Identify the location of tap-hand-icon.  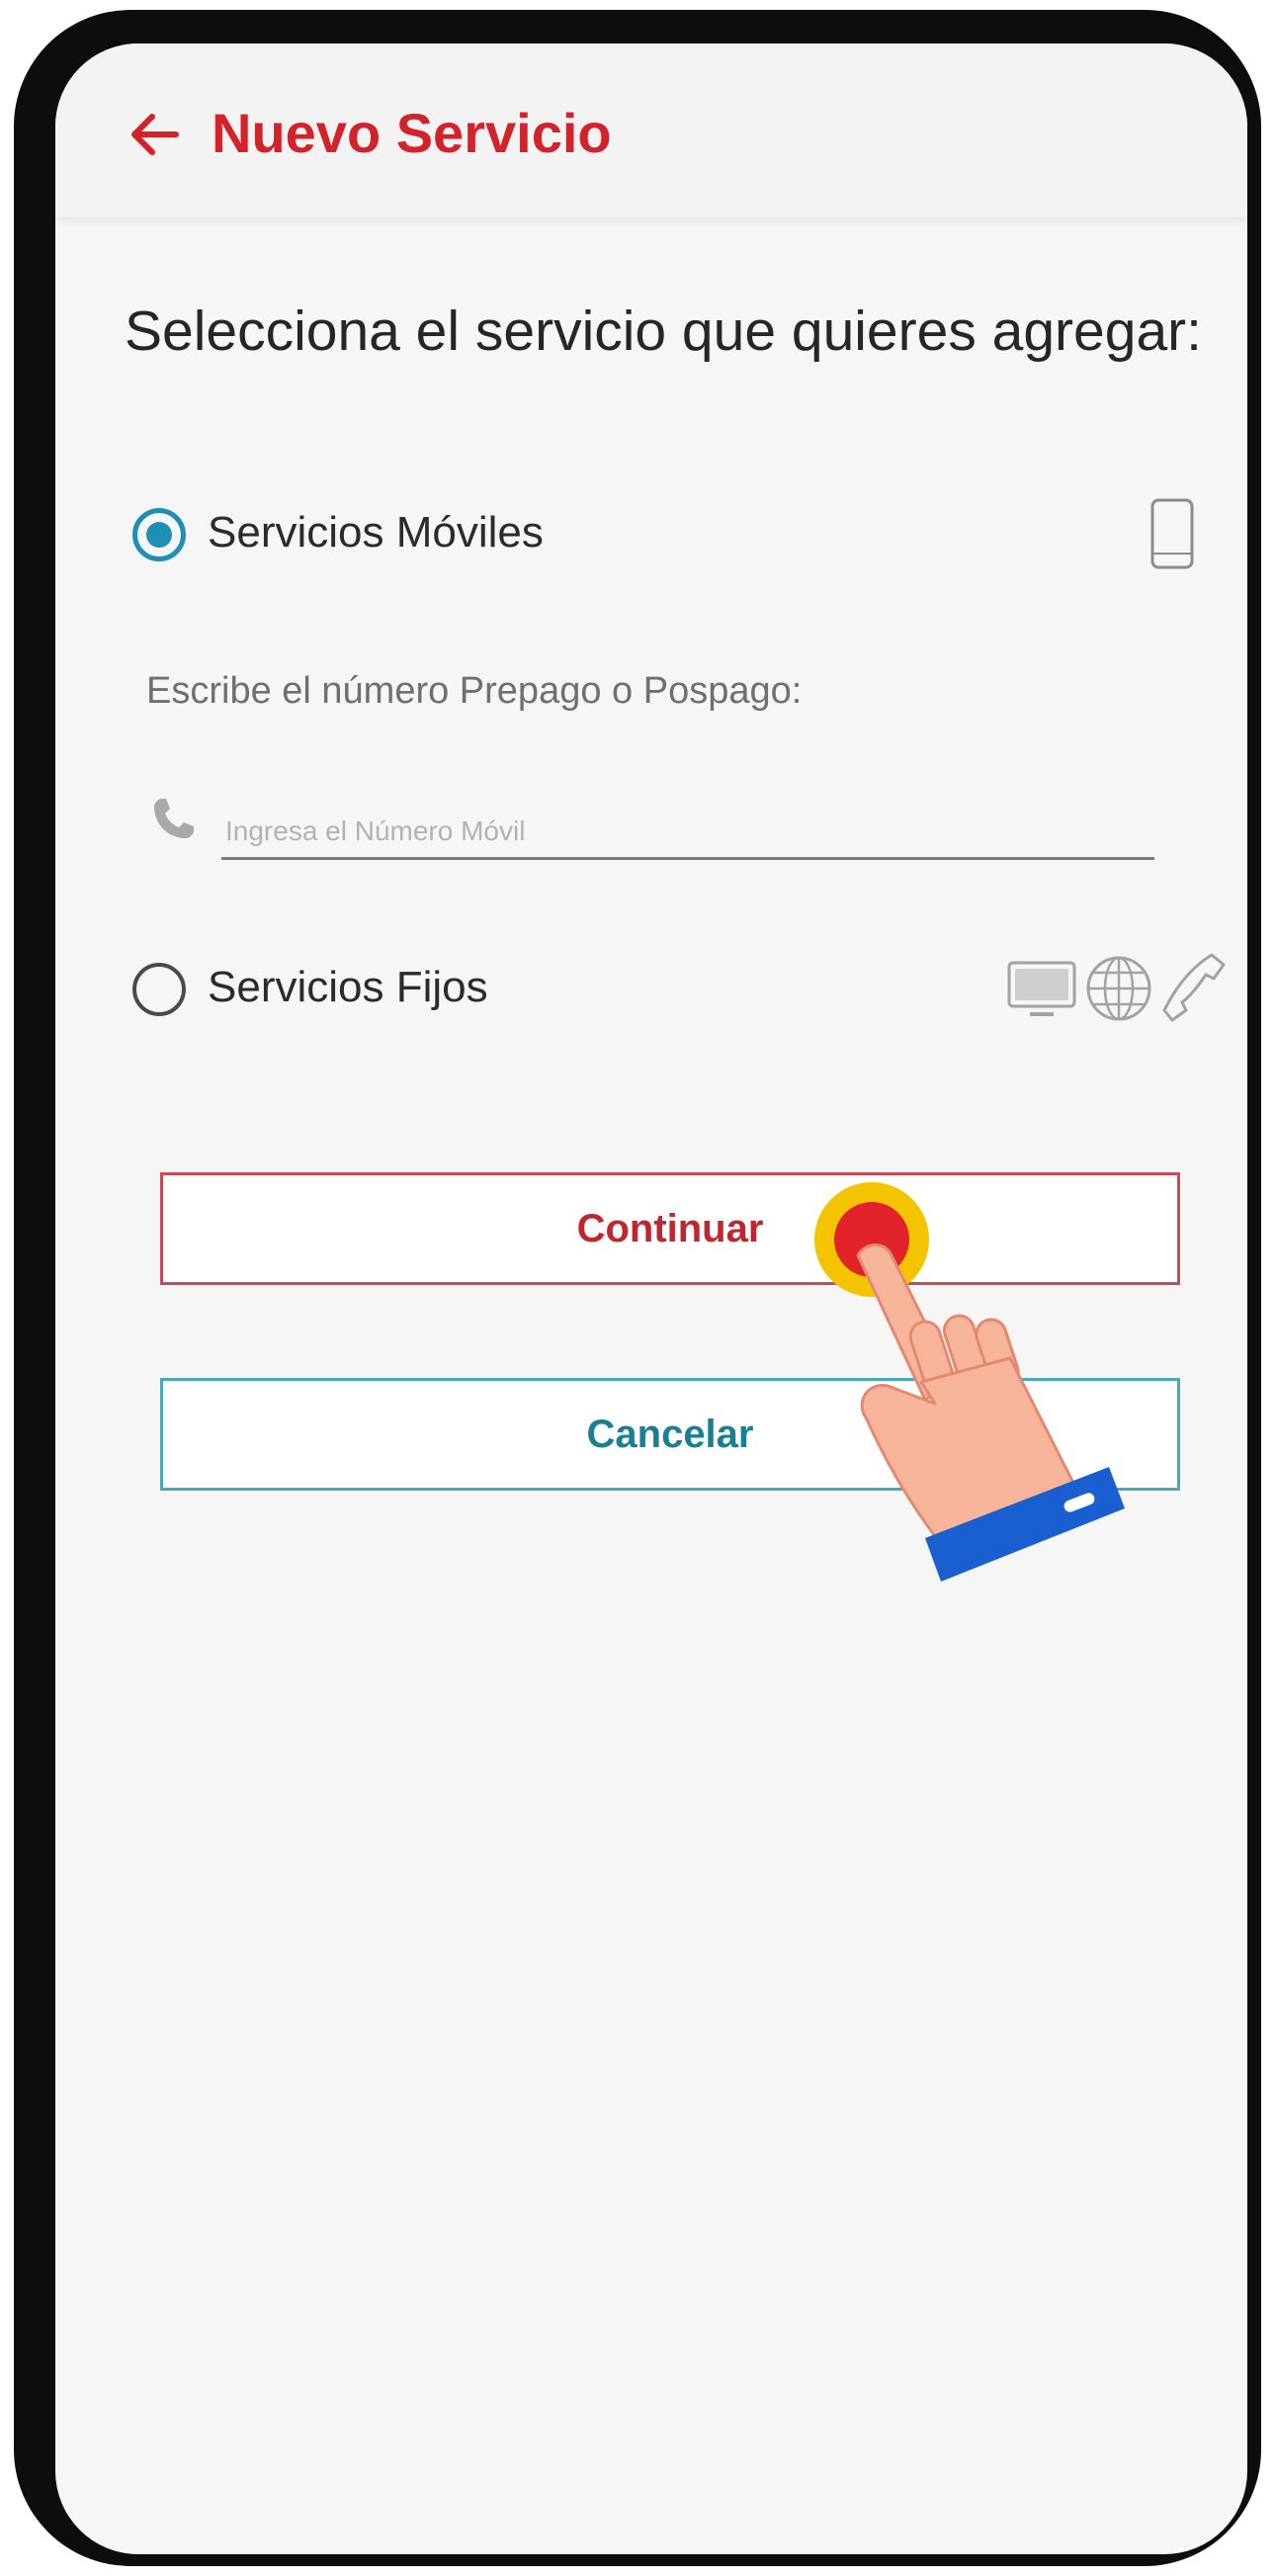
(969, 1382).